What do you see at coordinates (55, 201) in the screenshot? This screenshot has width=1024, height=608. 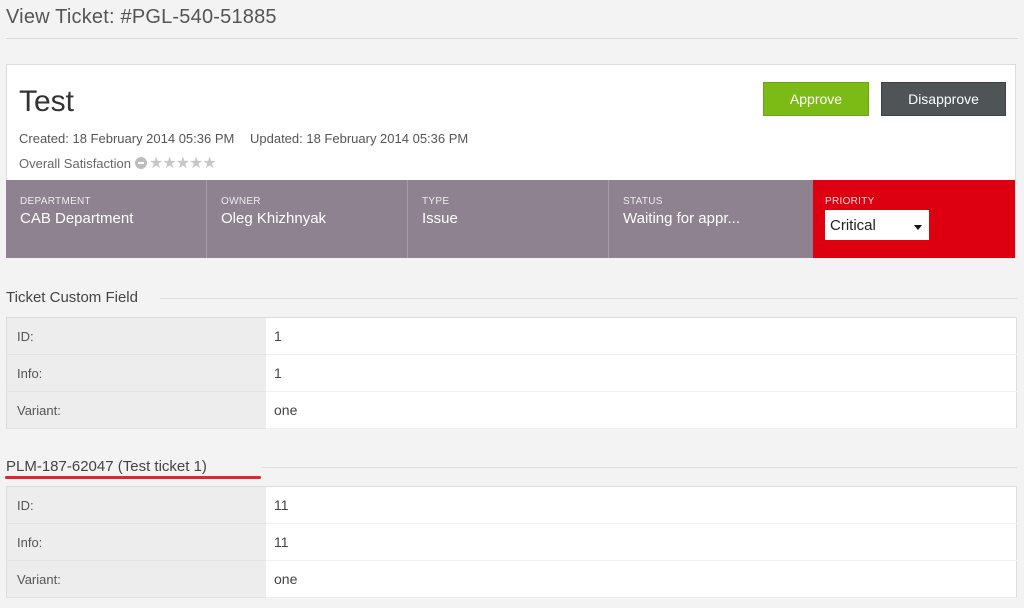 I see `department-label: Department` at bounding box center [55, 201].